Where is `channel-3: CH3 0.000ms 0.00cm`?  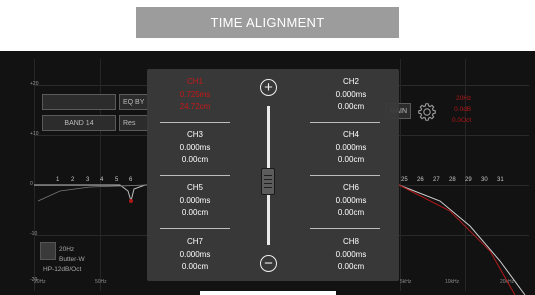
channel-3: CH3 0.000ms 0.00cm is located at coordinates (195, 148).